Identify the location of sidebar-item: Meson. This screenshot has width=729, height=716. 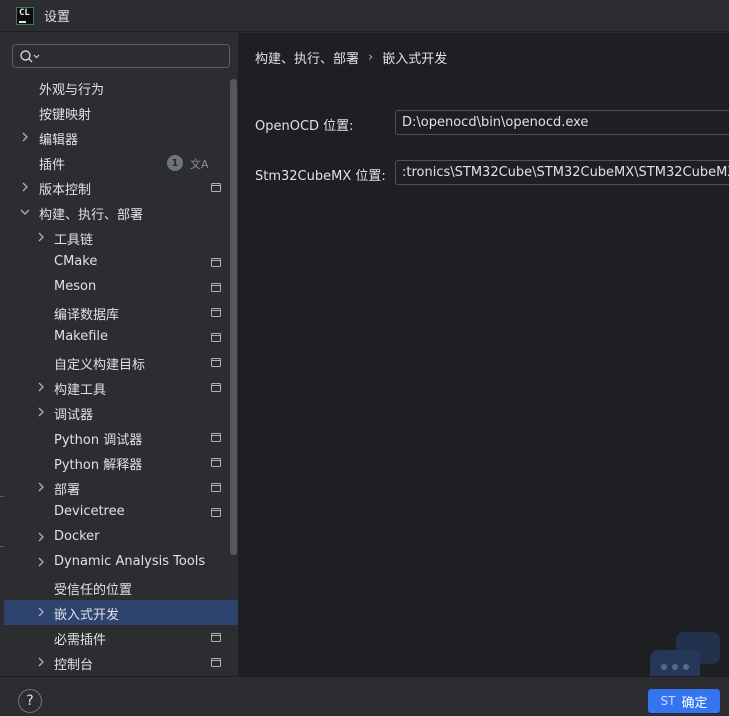
(121, 287).